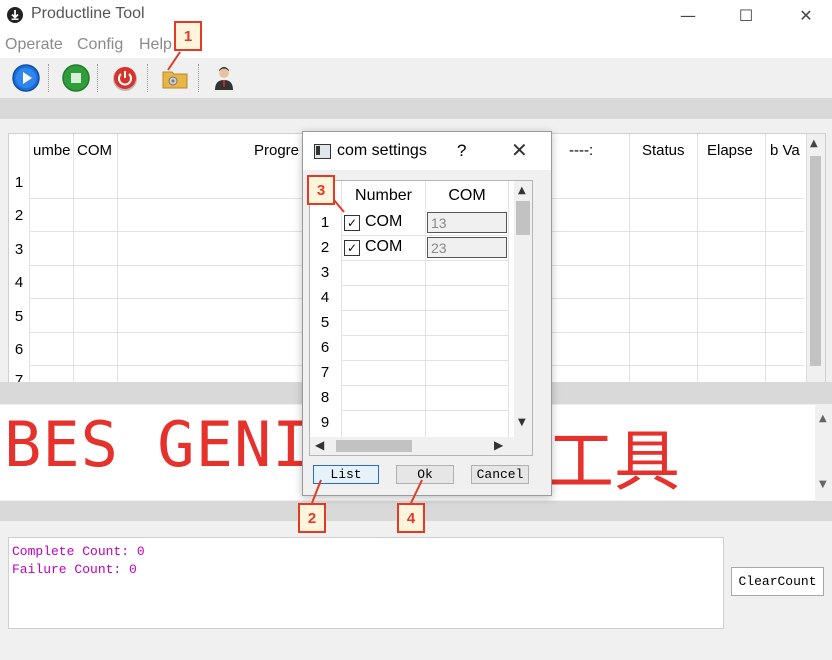 The image size is (832, 660). What do you see at coordinates (19, 282) in the screenshot?
I see `row-number: 4` at bounding box center [19, 282].